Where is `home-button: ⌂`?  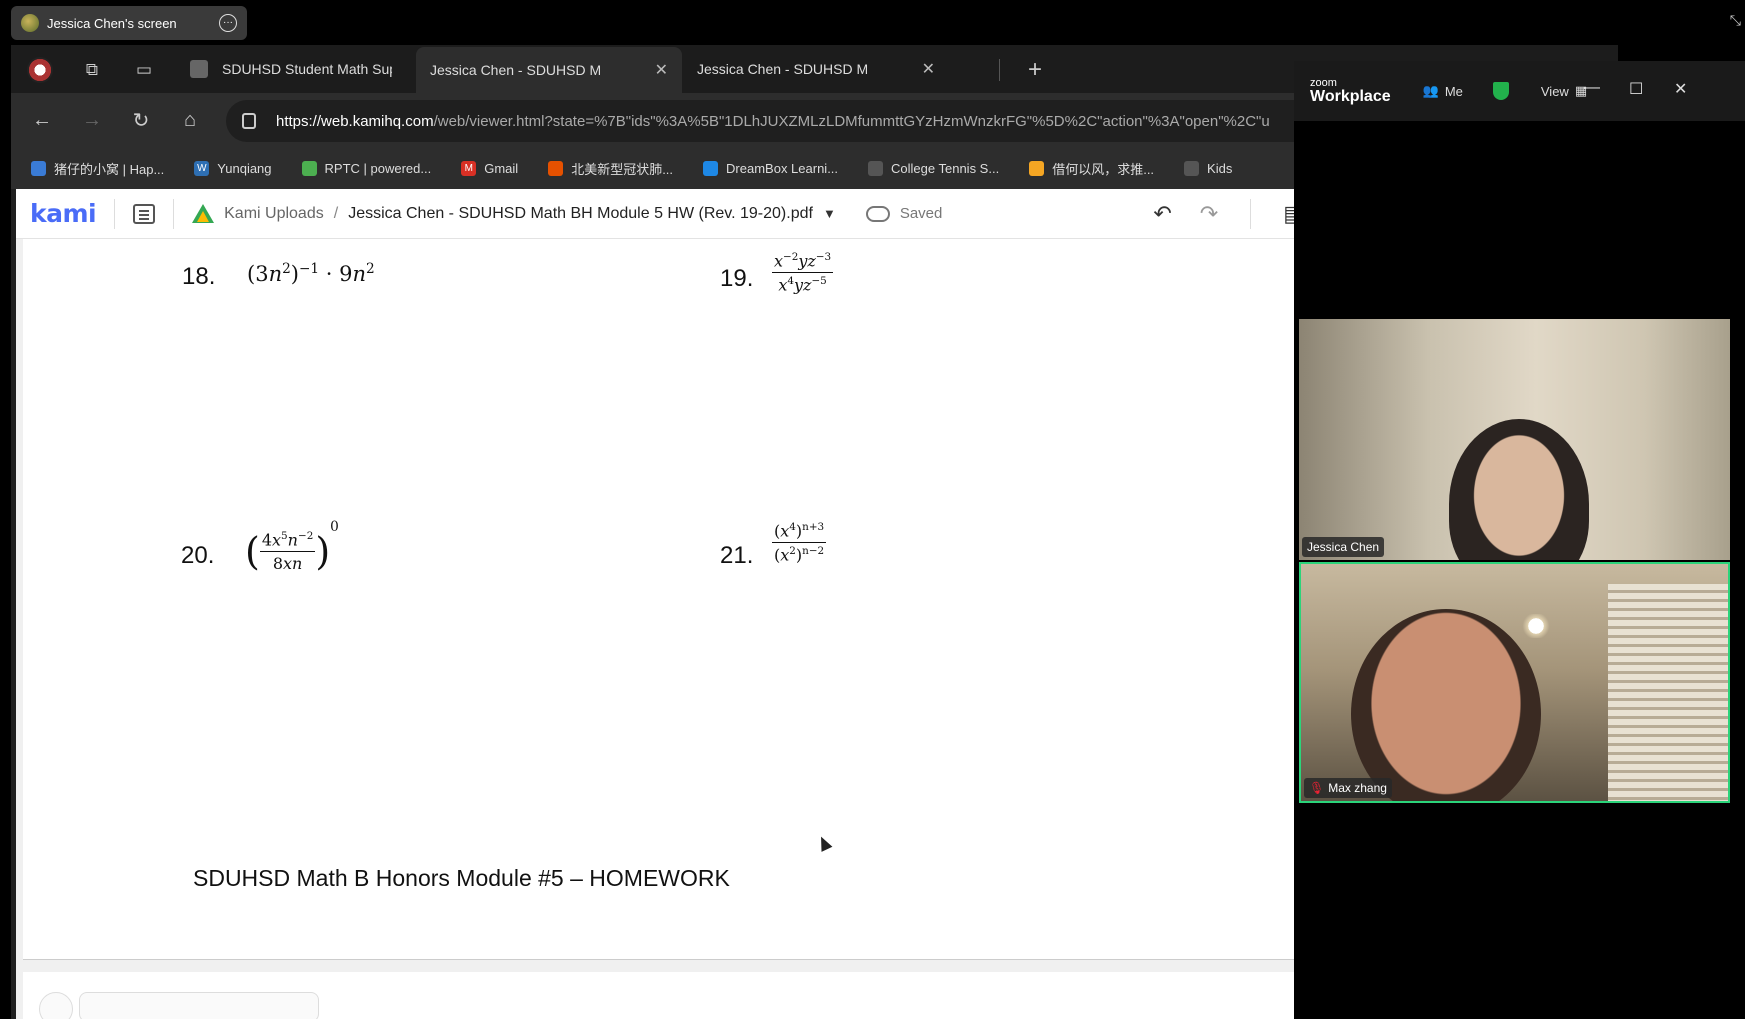 home-button: ⌂ is located at coordinates (190, 120).